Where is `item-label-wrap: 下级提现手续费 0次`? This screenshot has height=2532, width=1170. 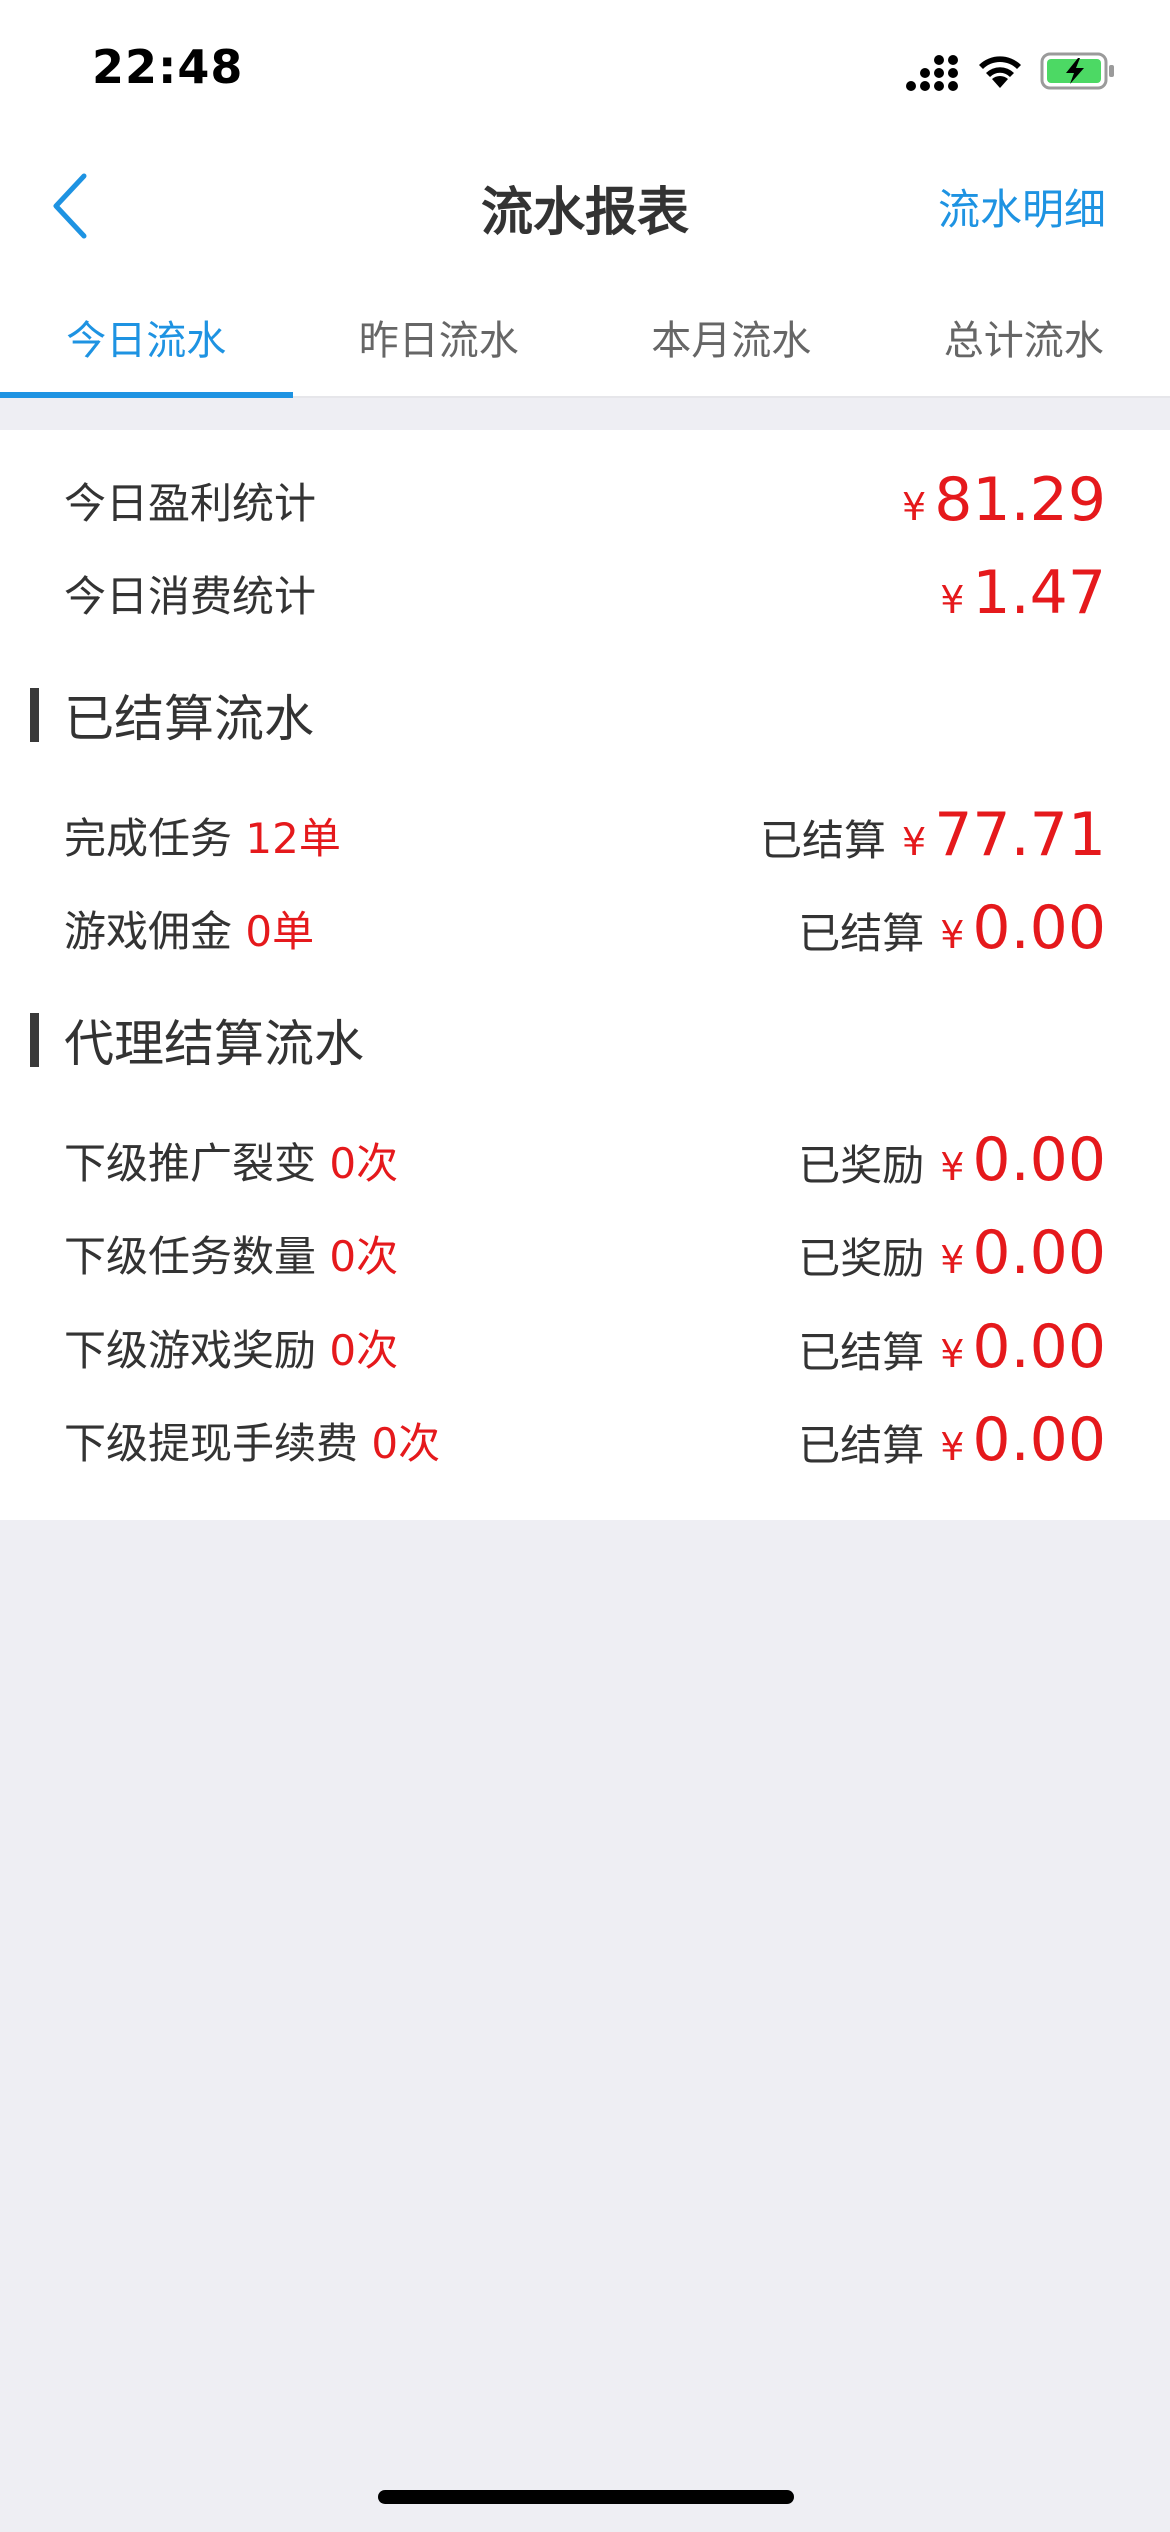
item-label-wrap: 下级提现手续费 0次 is located at coordinates (252, 1440).